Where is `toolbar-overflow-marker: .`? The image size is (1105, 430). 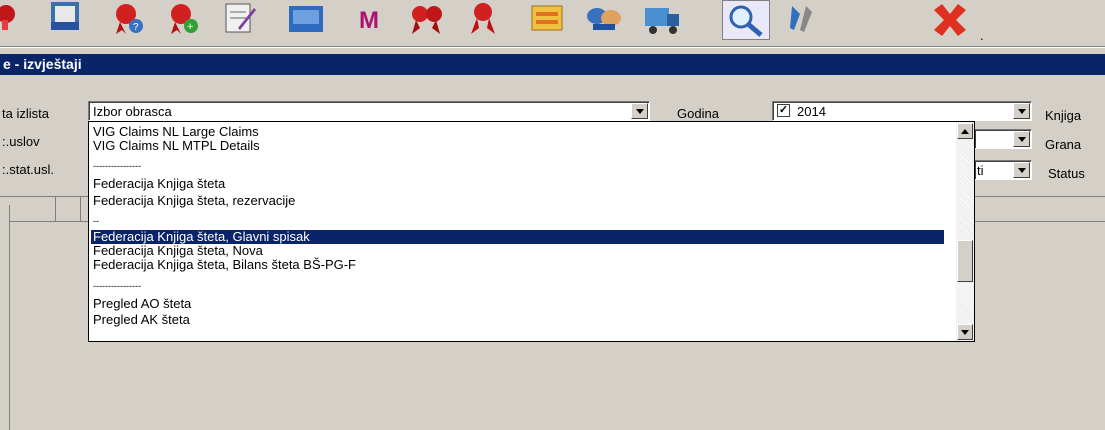
toolbar-overflow-marker: . is located at coordinates (982, 35).